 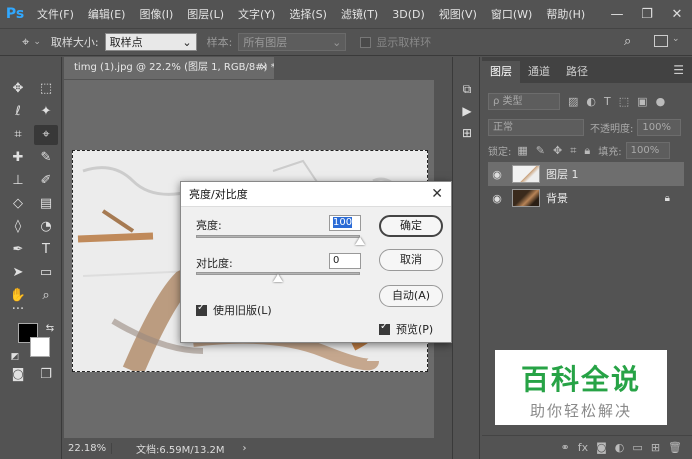 What do you see at coordinates (46, 375) in the screenshot?
I see `screen-mode-icon: ❐` at bounding box center [46, 375].